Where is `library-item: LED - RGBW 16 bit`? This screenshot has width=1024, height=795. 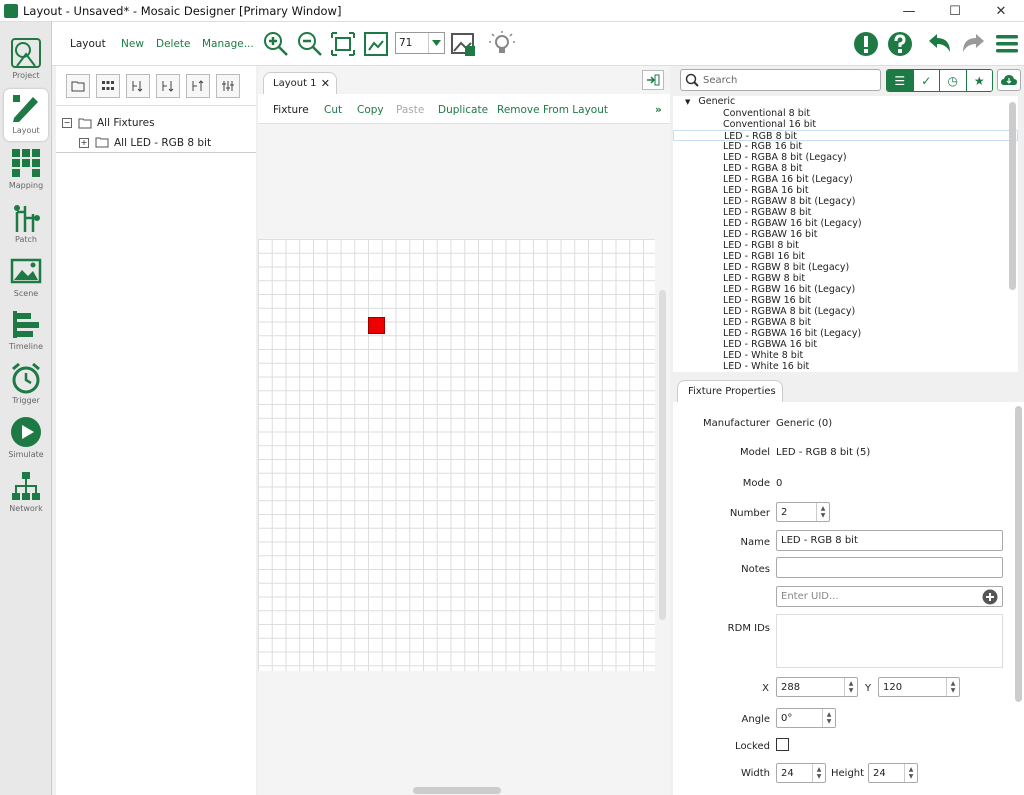
library-item: LED - RGBW 16 bit is located at coordinates (845, 300).